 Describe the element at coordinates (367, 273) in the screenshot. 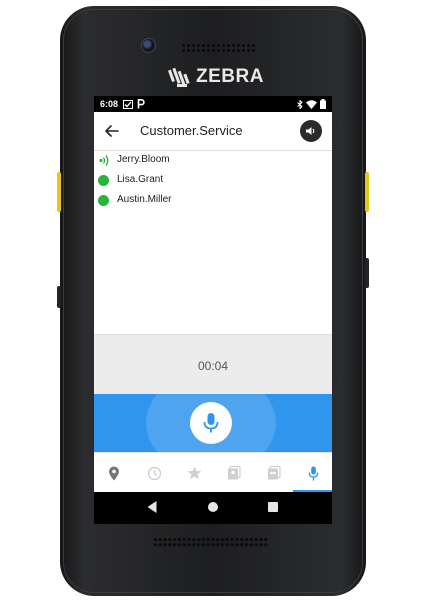

I see `power-button` at that location.